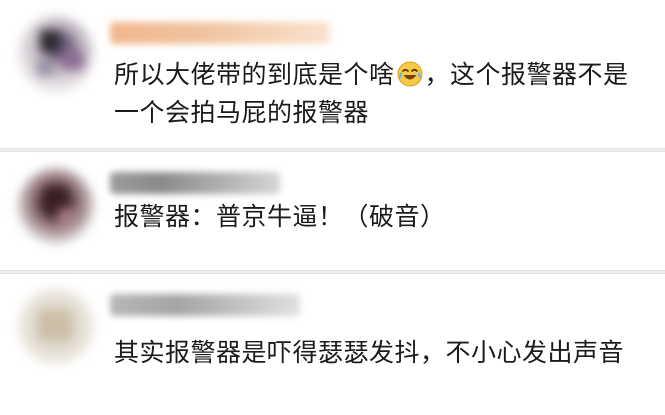 The height and width of the screenshot is (415, 665). I want to click on laughing-tears-emoji-icon, so click(410, 74).